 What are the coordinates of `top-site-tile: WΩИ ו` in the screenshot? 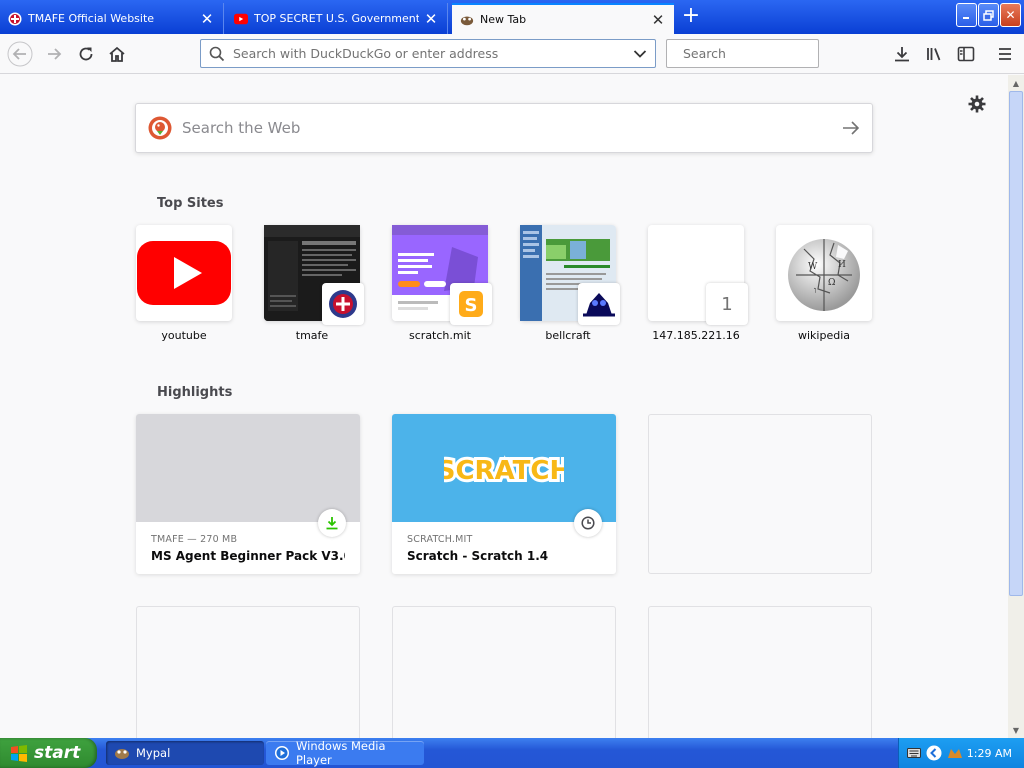 It's located at (824, 273).